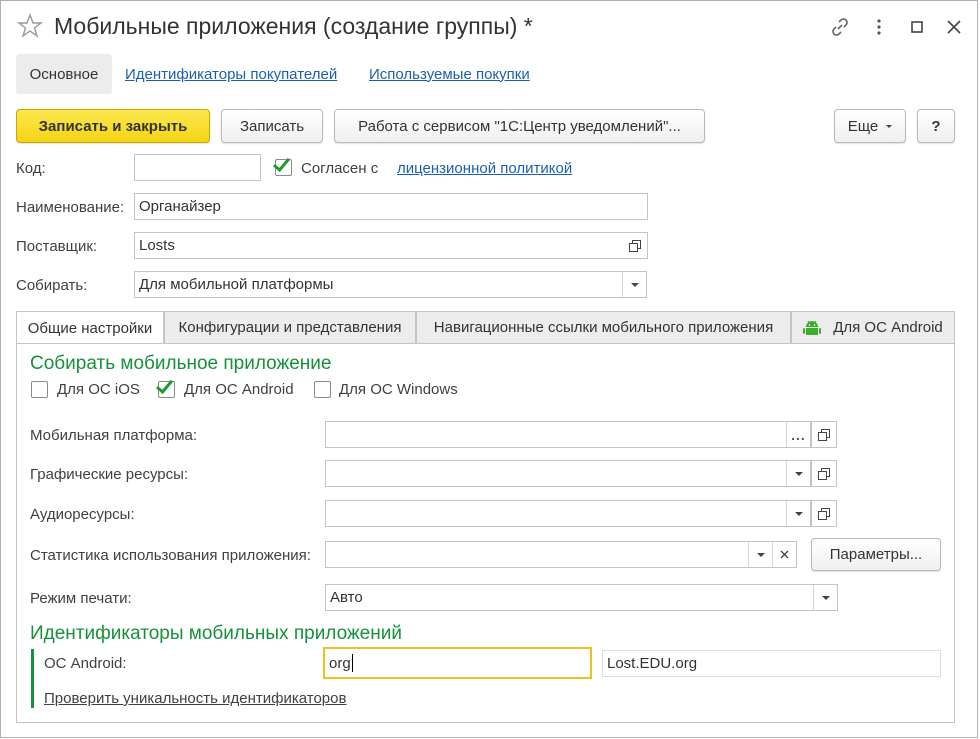 The height and width of the screenshot is (739, 980). What do you see at coordinates (954, 27) in the screenshot?
I see `close-icon` at bounding box center [954, 27].